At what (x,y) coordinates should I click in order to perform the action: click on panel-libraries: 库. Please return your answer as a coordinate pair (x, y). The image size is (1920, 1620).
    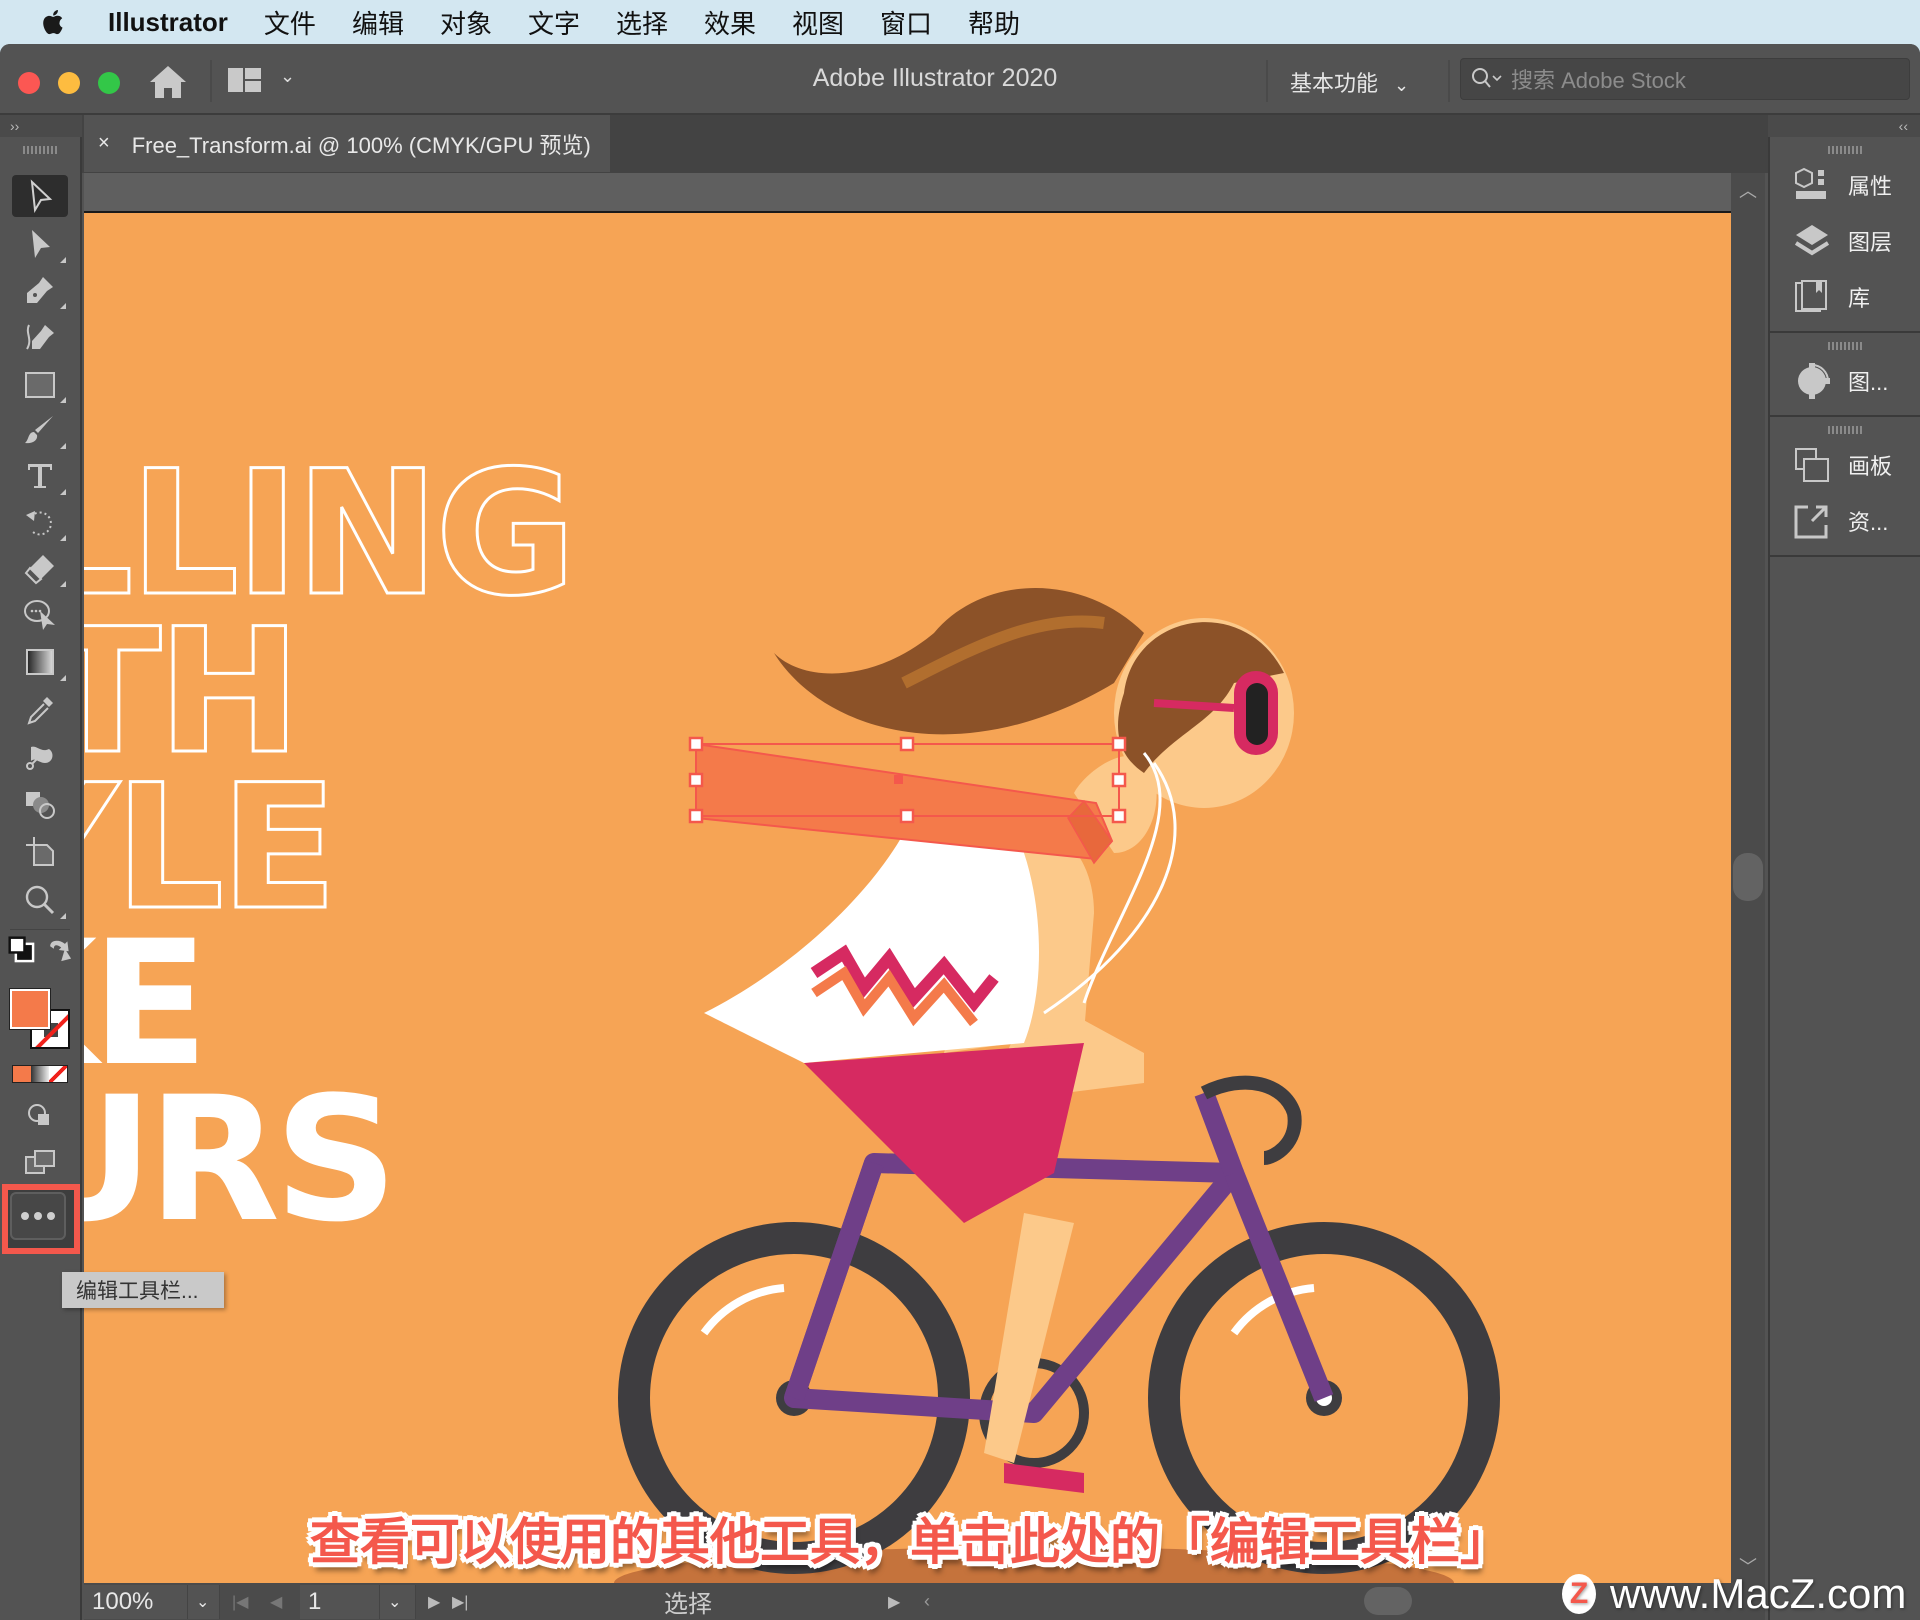
    Looking at the image, I should click on (1845, 297).